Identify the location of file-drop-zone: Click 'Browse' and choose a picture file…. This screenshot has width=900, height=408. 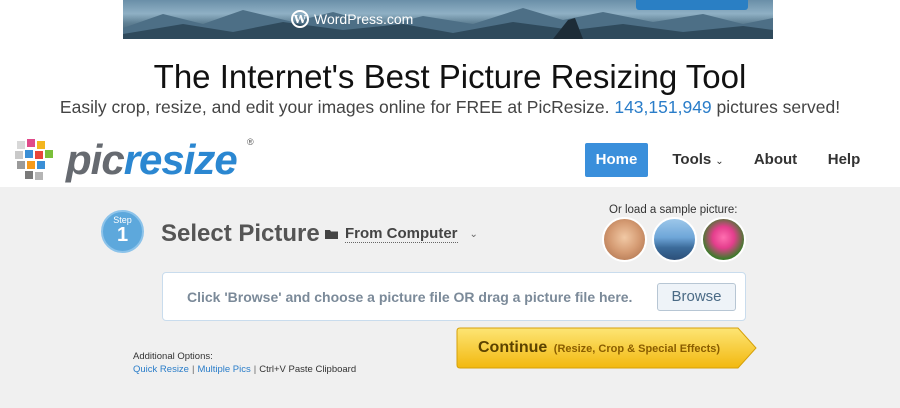
(454, 296).